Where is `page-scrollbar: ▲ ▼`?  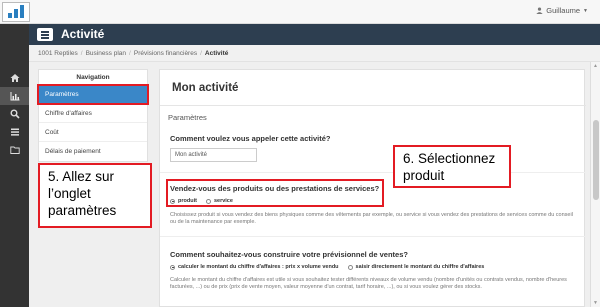
page-scrollbar: ▲ ▼ is located at coordinates (595, 184).